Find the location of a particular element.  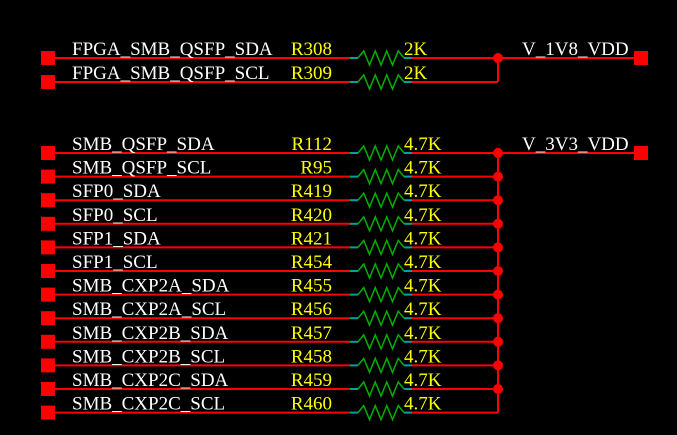

net-label: SMB_CXP2C_SCL is located at coordinates (148, 404).